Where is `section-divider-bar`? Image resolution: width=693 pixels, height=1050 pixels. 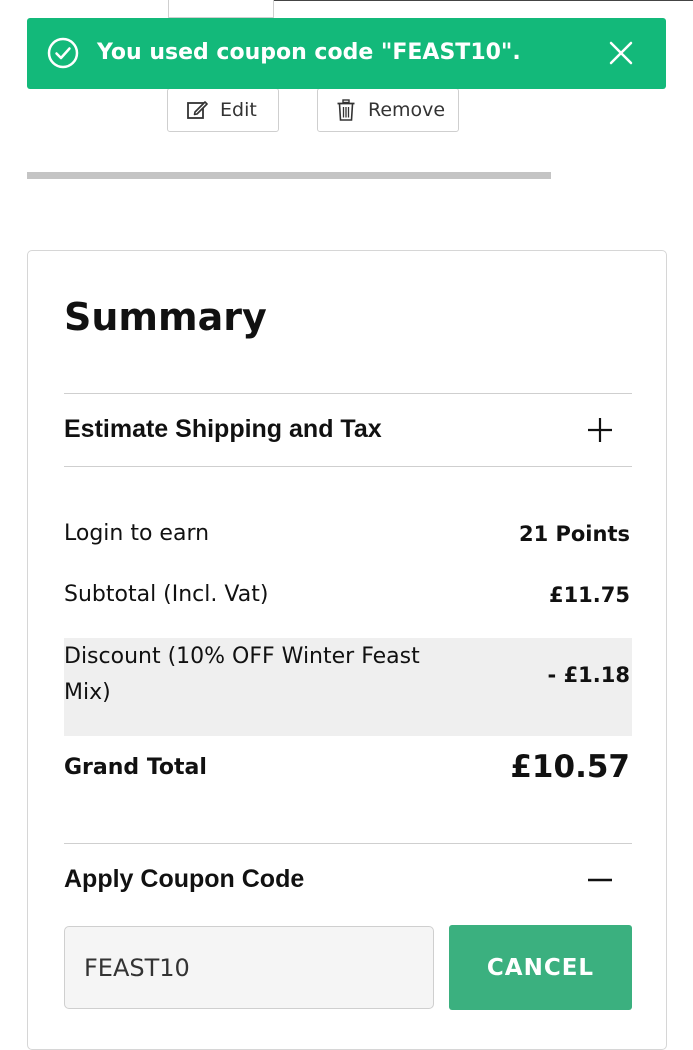
section-divider-bar is located at coordinates (289, 175).